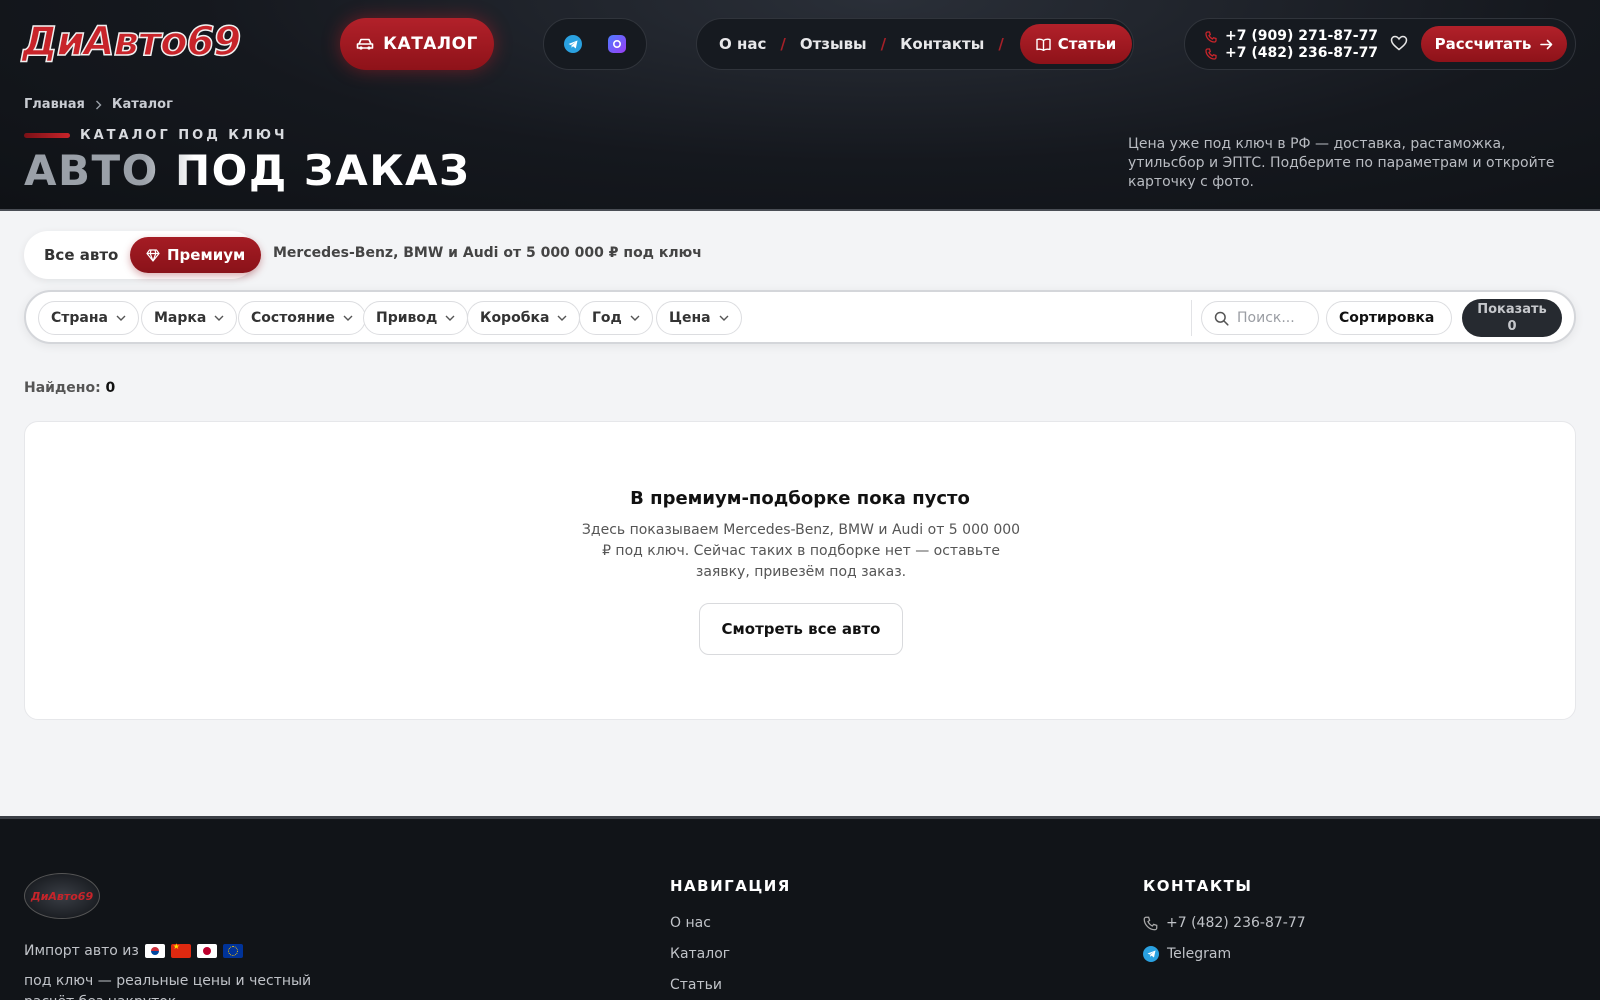  Describe the element at coordinates (690, 923) in the screenshot. I see `footer-link-about: О нас` at that location.